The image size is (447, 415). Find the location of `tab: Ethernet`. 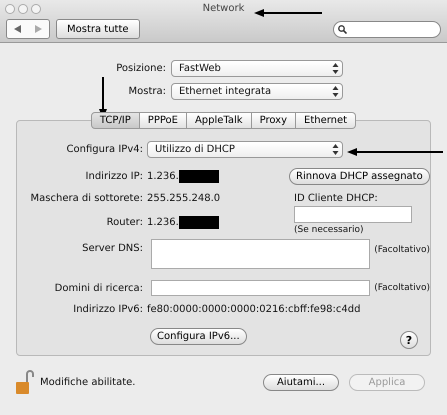

tab: Ethernet is located at coordinates (326, 120).